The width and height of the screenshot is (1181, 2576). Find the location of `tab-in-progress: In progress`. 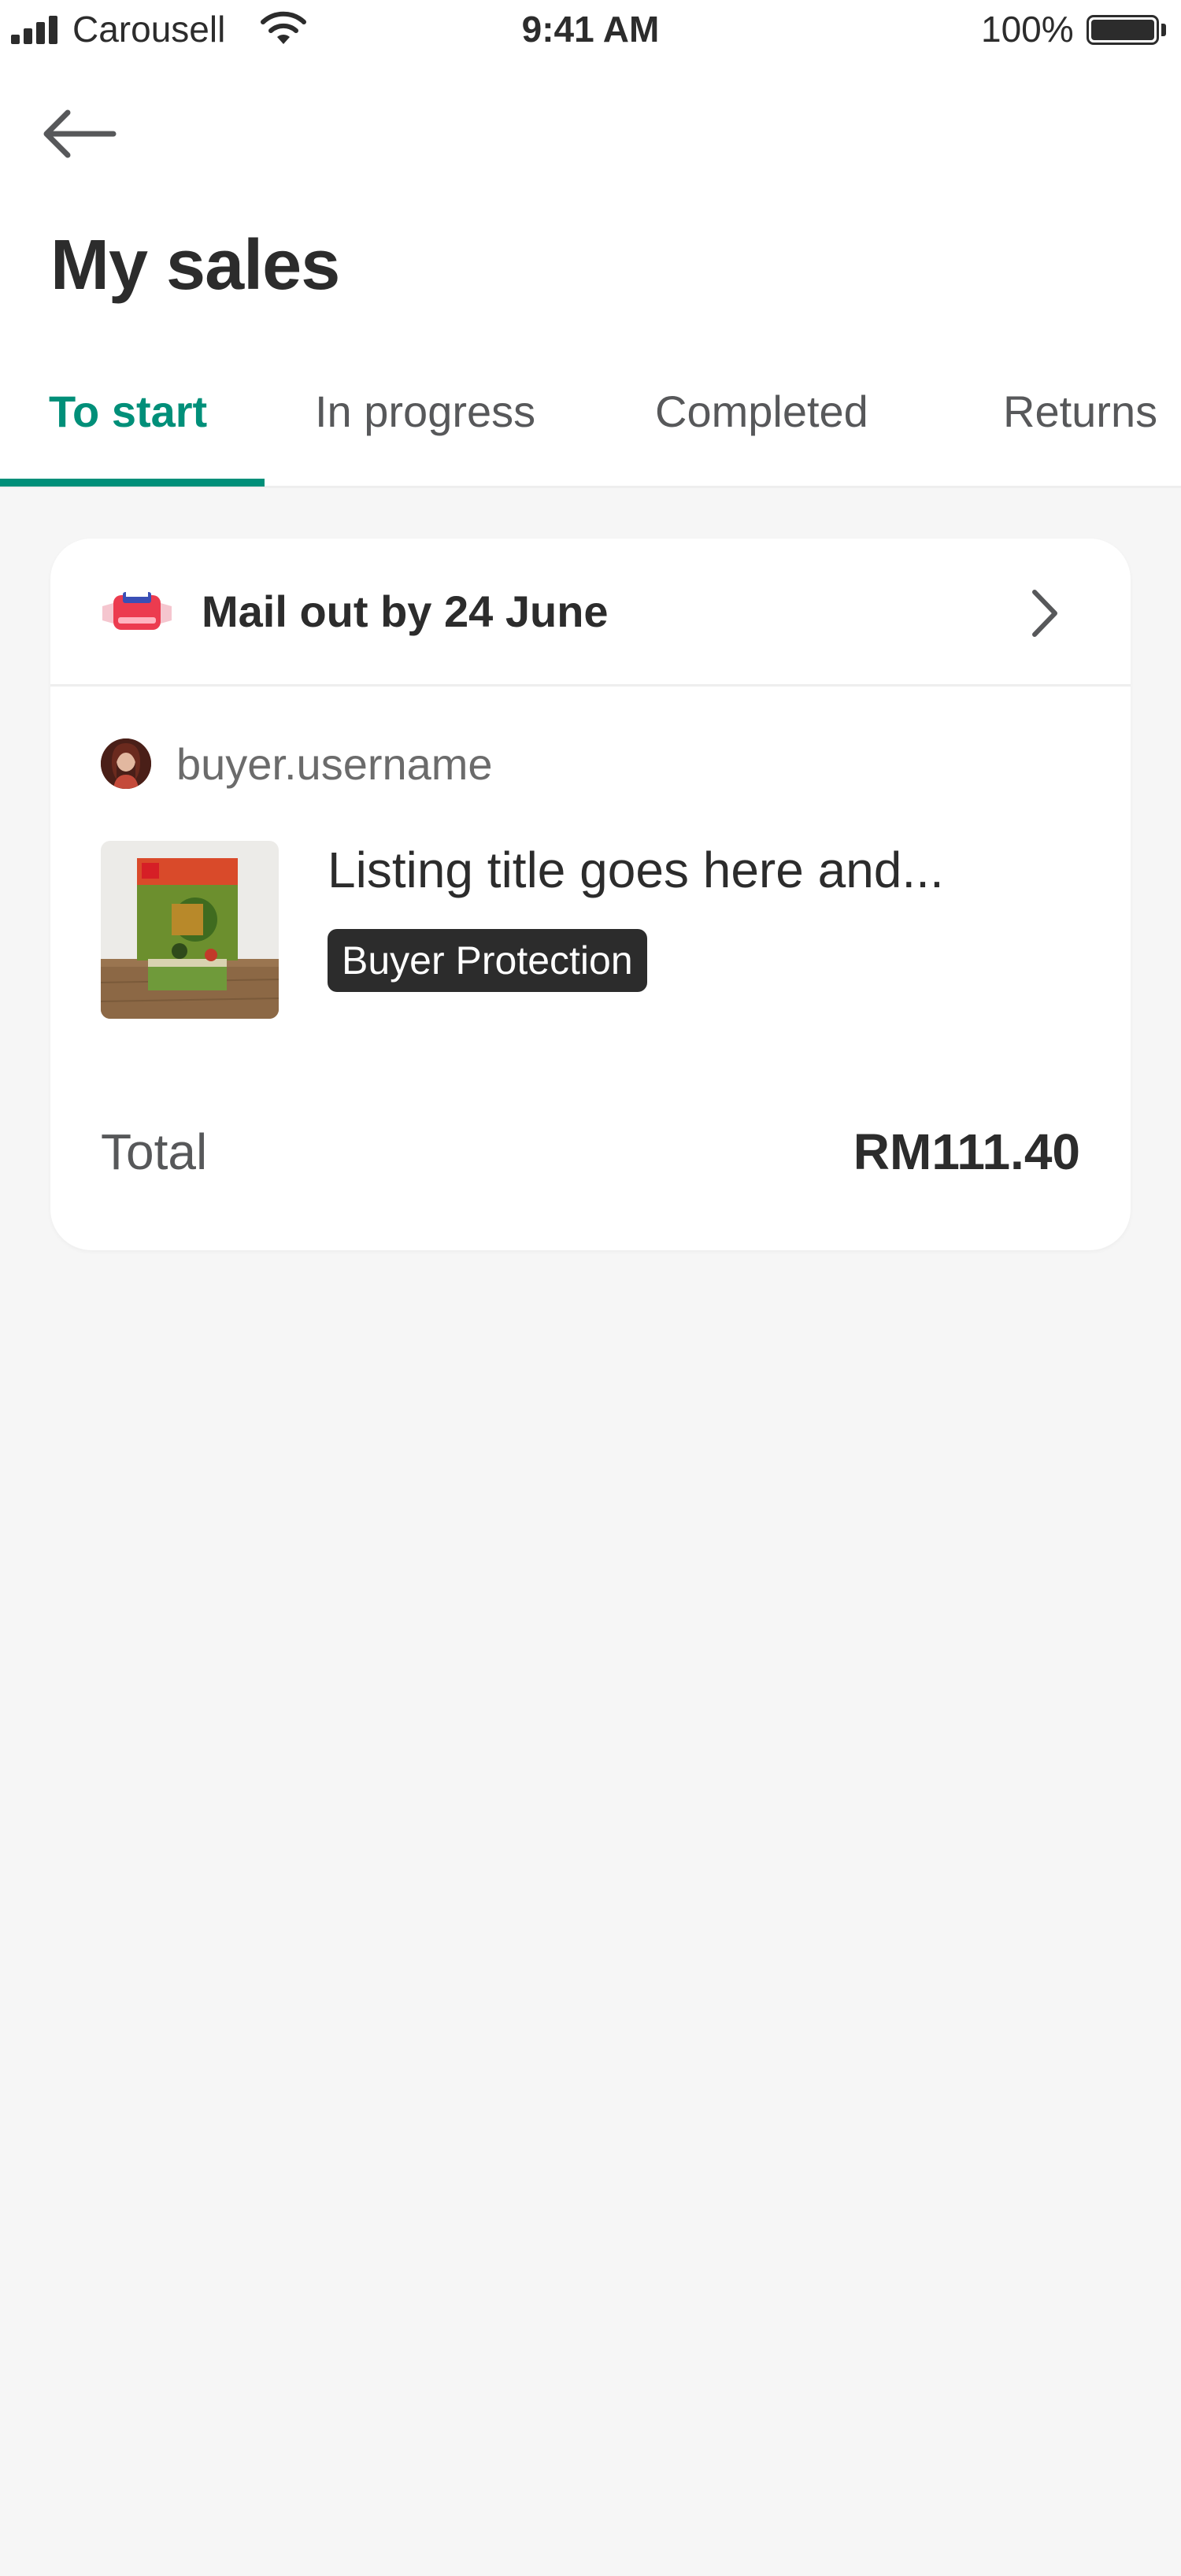

tab-in-progress: In progress is located at coordinates (425, 411).